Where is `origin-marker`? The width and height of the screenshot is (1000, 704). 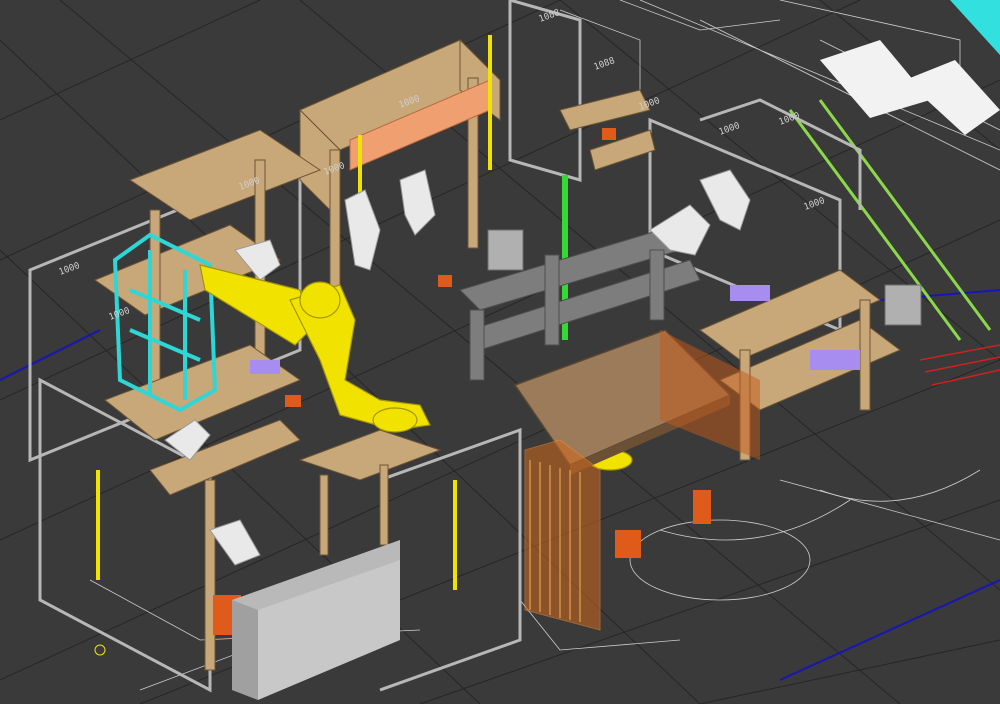
origin-marker is located at coordinates (100, 650).